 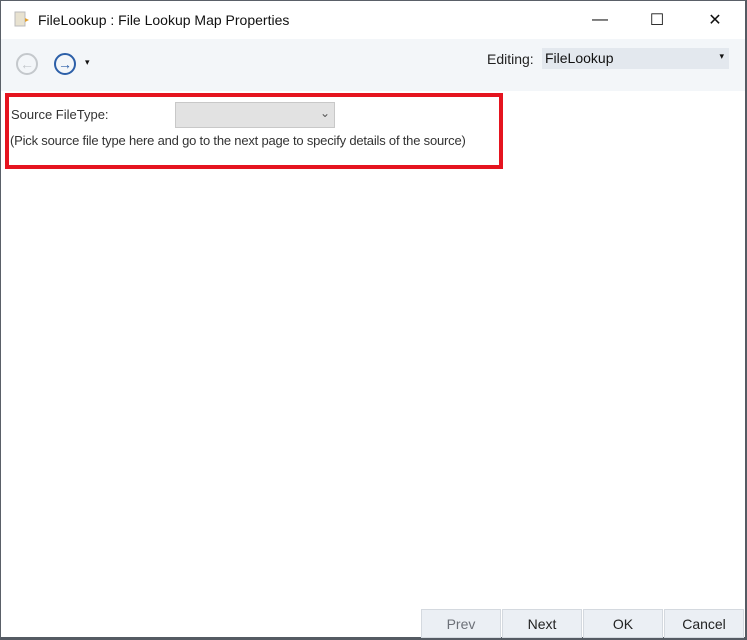 What do you see at coordinates (87, 62) in the screenshot?
I see `history-dropdown-icon: ▾` at bounding box center [87, 62].